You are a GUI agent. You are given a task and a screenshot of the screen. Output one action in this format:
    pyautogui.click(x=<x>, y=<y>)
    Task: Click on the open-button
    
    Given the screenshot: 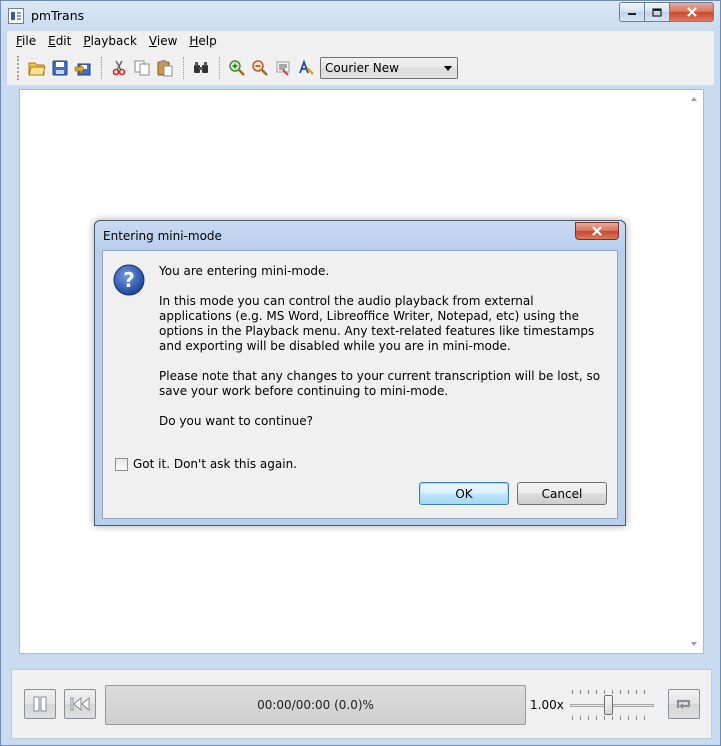 What is the action you would take?
    pyautogui.click(x=37, y=68)
    